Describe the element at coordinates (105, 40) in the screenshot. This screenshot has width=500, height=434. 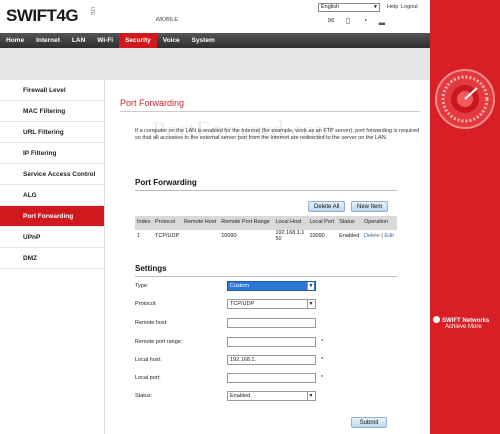
I see `nav-wifi: Wi-Fi` at that location.